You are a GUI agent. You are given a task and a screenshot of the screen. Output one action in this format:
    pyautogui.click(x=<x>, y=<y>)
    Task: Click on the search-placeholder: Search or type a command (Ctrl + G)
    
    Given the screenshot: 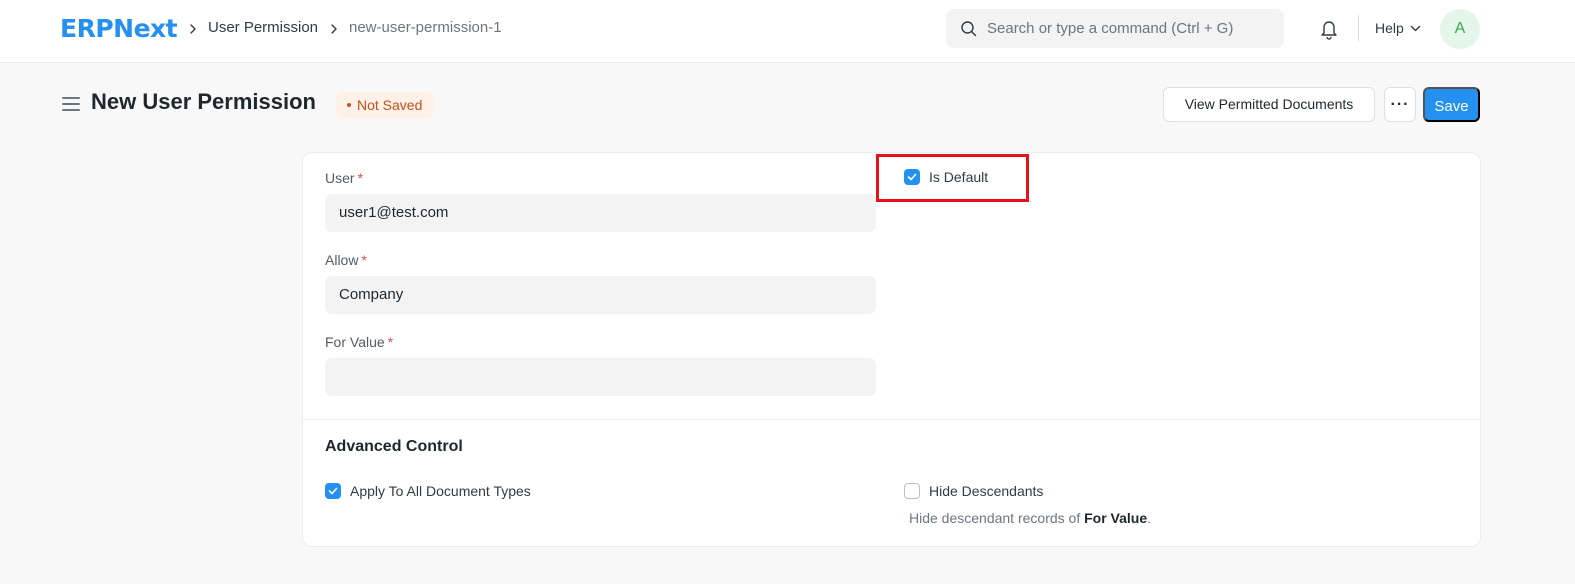 What is the action you would take?
    pyautogui.click(x=1110, y=28)
    